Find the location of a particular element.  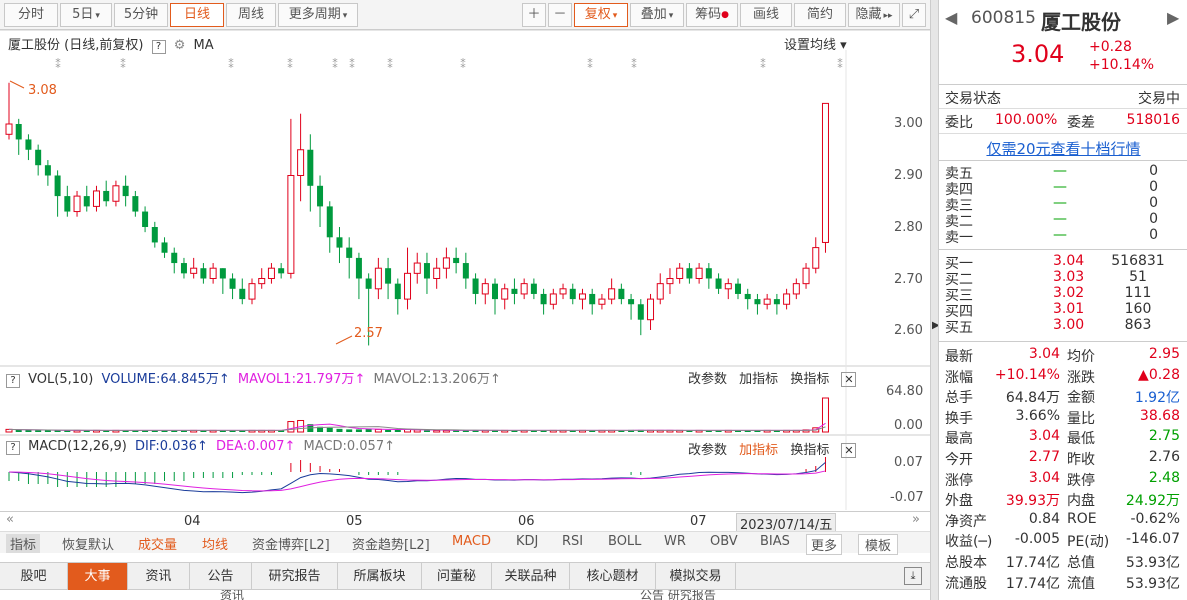

indicator-kdj: KDJ is located at coordinates (527, 541).